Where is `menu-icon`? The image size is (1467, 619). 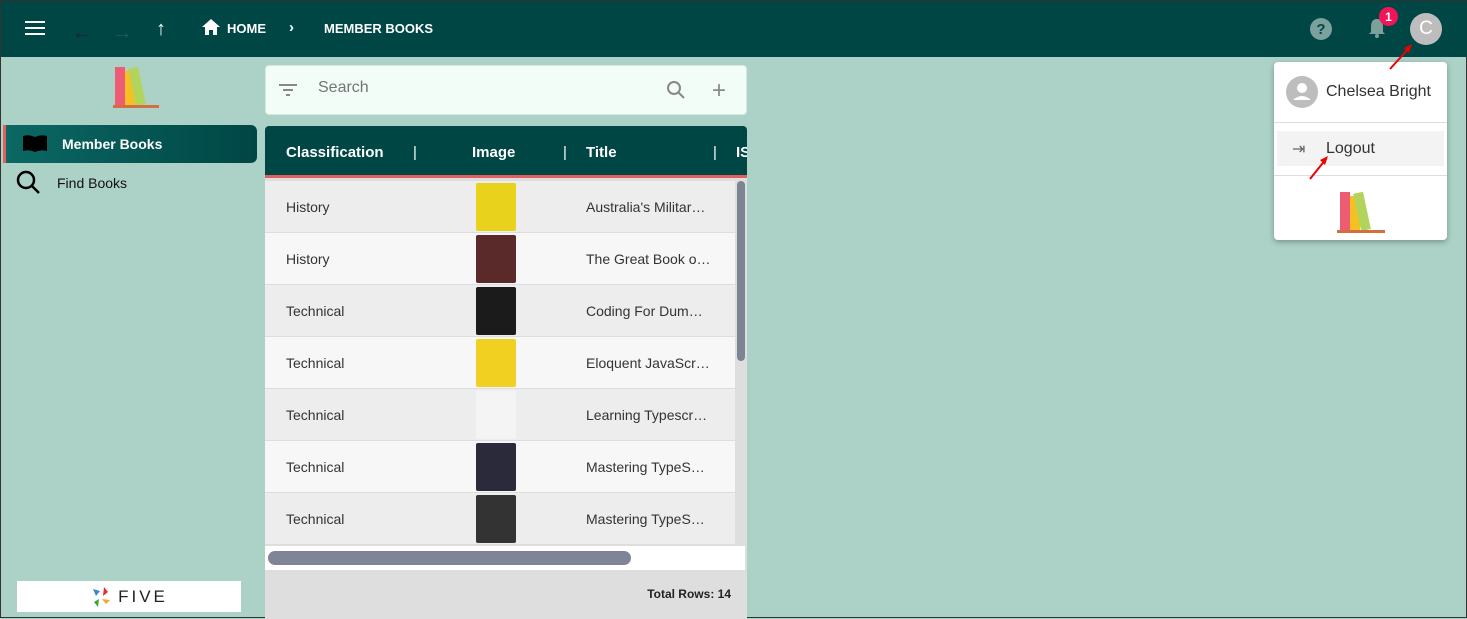
menu-icon is located at coordinates (36, 28).